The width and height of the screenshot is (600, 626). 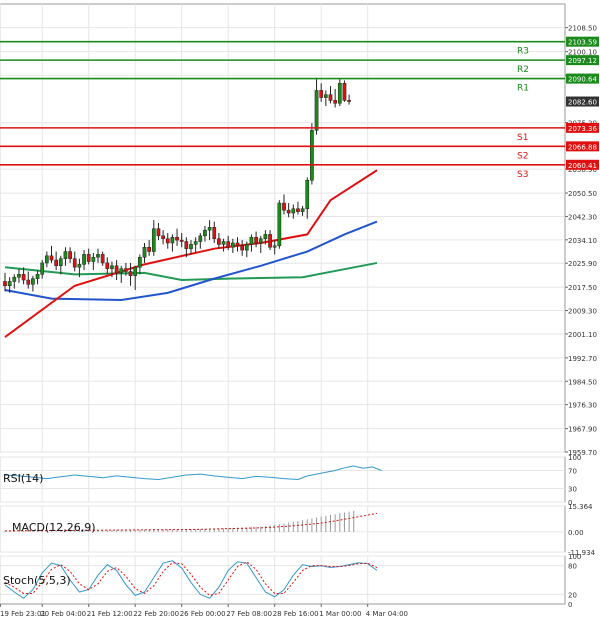 I want to click on level-price-s2: 2066.88, so click(x=582, y=147).